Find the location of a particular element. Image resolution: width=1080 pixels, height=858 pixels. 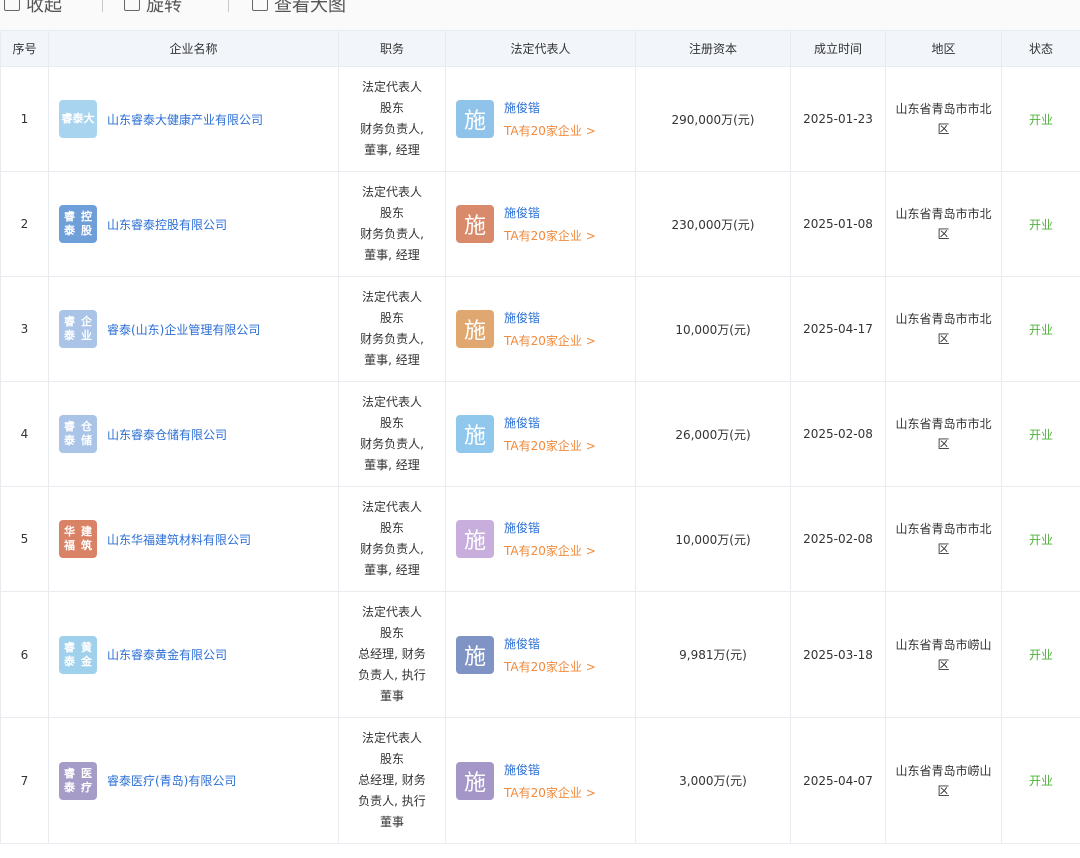

collapse-button: 收起 is located at coordinates (33, 8).